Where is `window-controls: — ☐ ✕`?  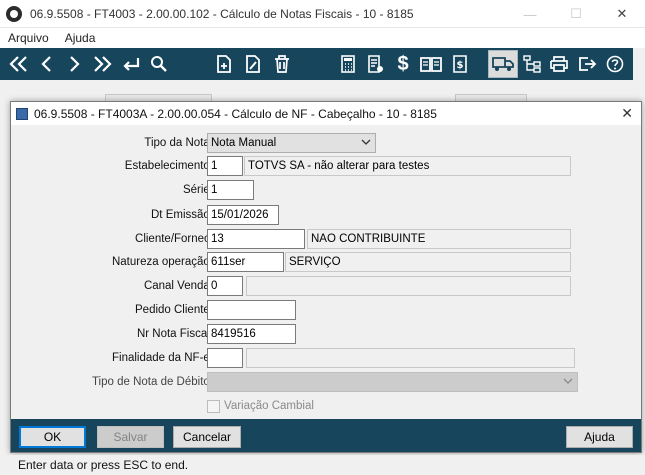
window-controls: — ☐ ✕ is located at coordinates (576, 14).